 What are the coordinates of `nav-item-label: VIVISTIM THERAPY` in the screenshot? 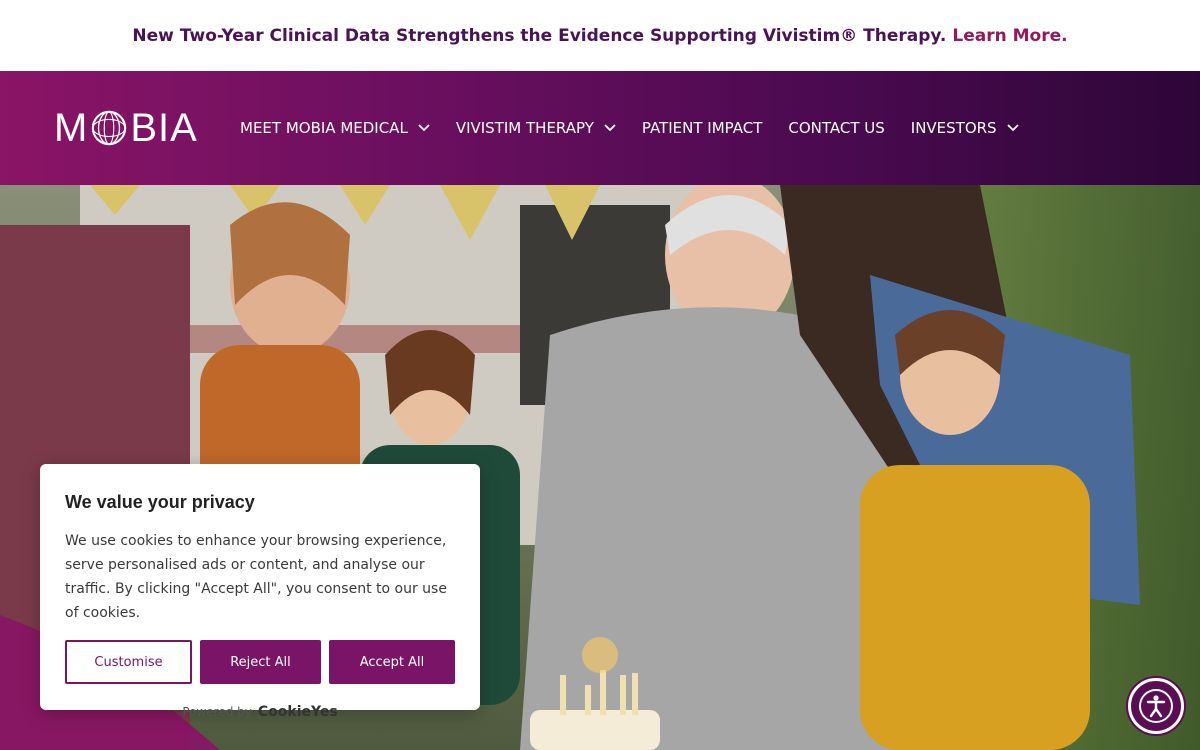 It's located at (524, 128).